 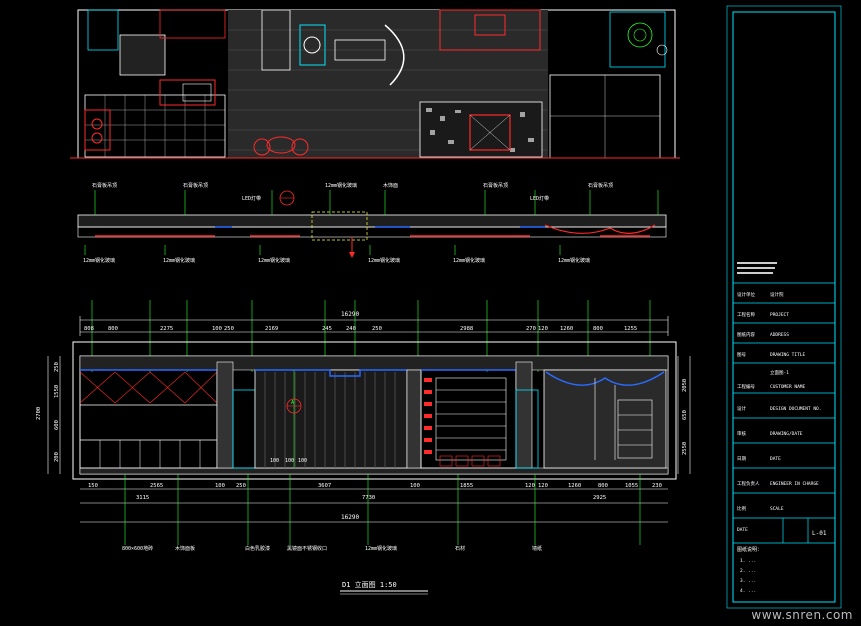 What do you see at coordinates (786, 434) in the screenshot?
I see `title-block-value: DRAWING/DATE` at bounding box center [786, 434].